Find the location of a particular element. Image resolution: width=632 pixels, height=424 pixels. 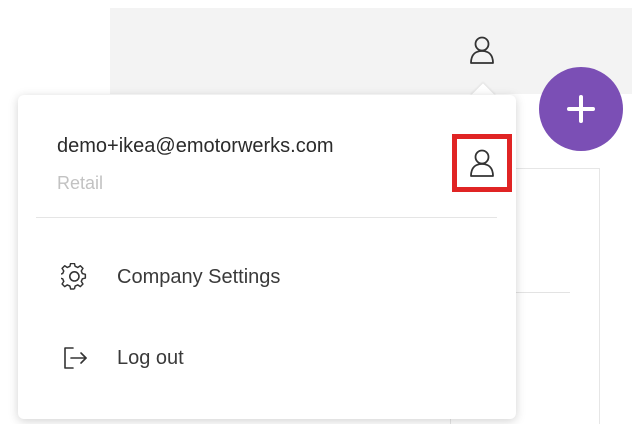

profile-button is located at coordinates (482, 163).